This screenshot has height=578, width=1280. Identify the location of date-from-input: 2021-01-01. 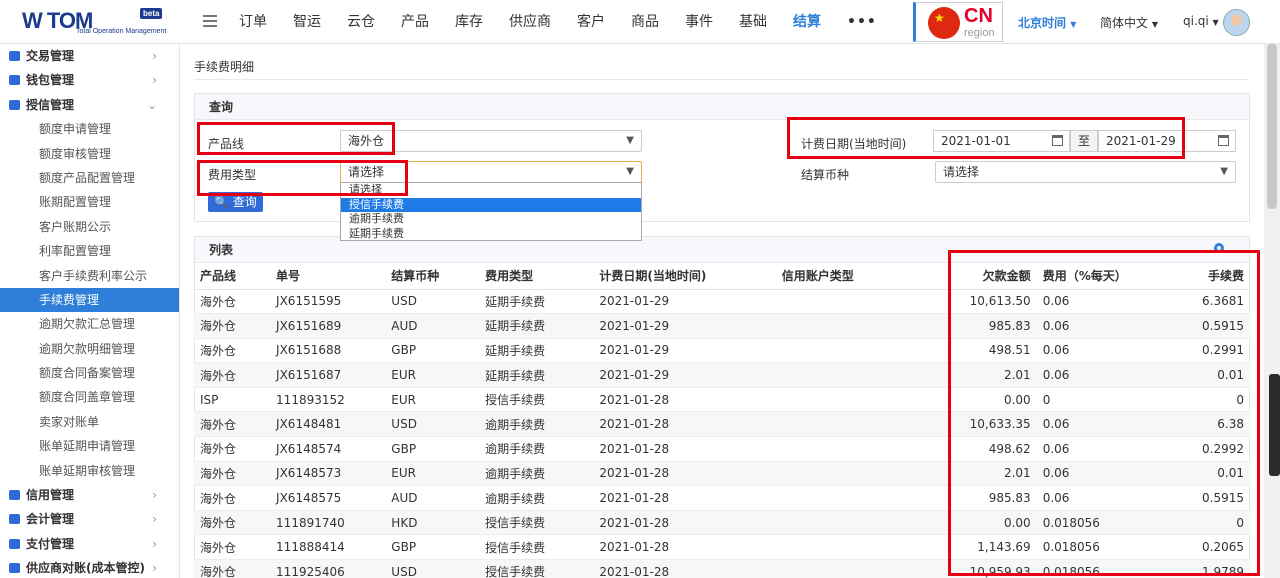
(1001, 141).